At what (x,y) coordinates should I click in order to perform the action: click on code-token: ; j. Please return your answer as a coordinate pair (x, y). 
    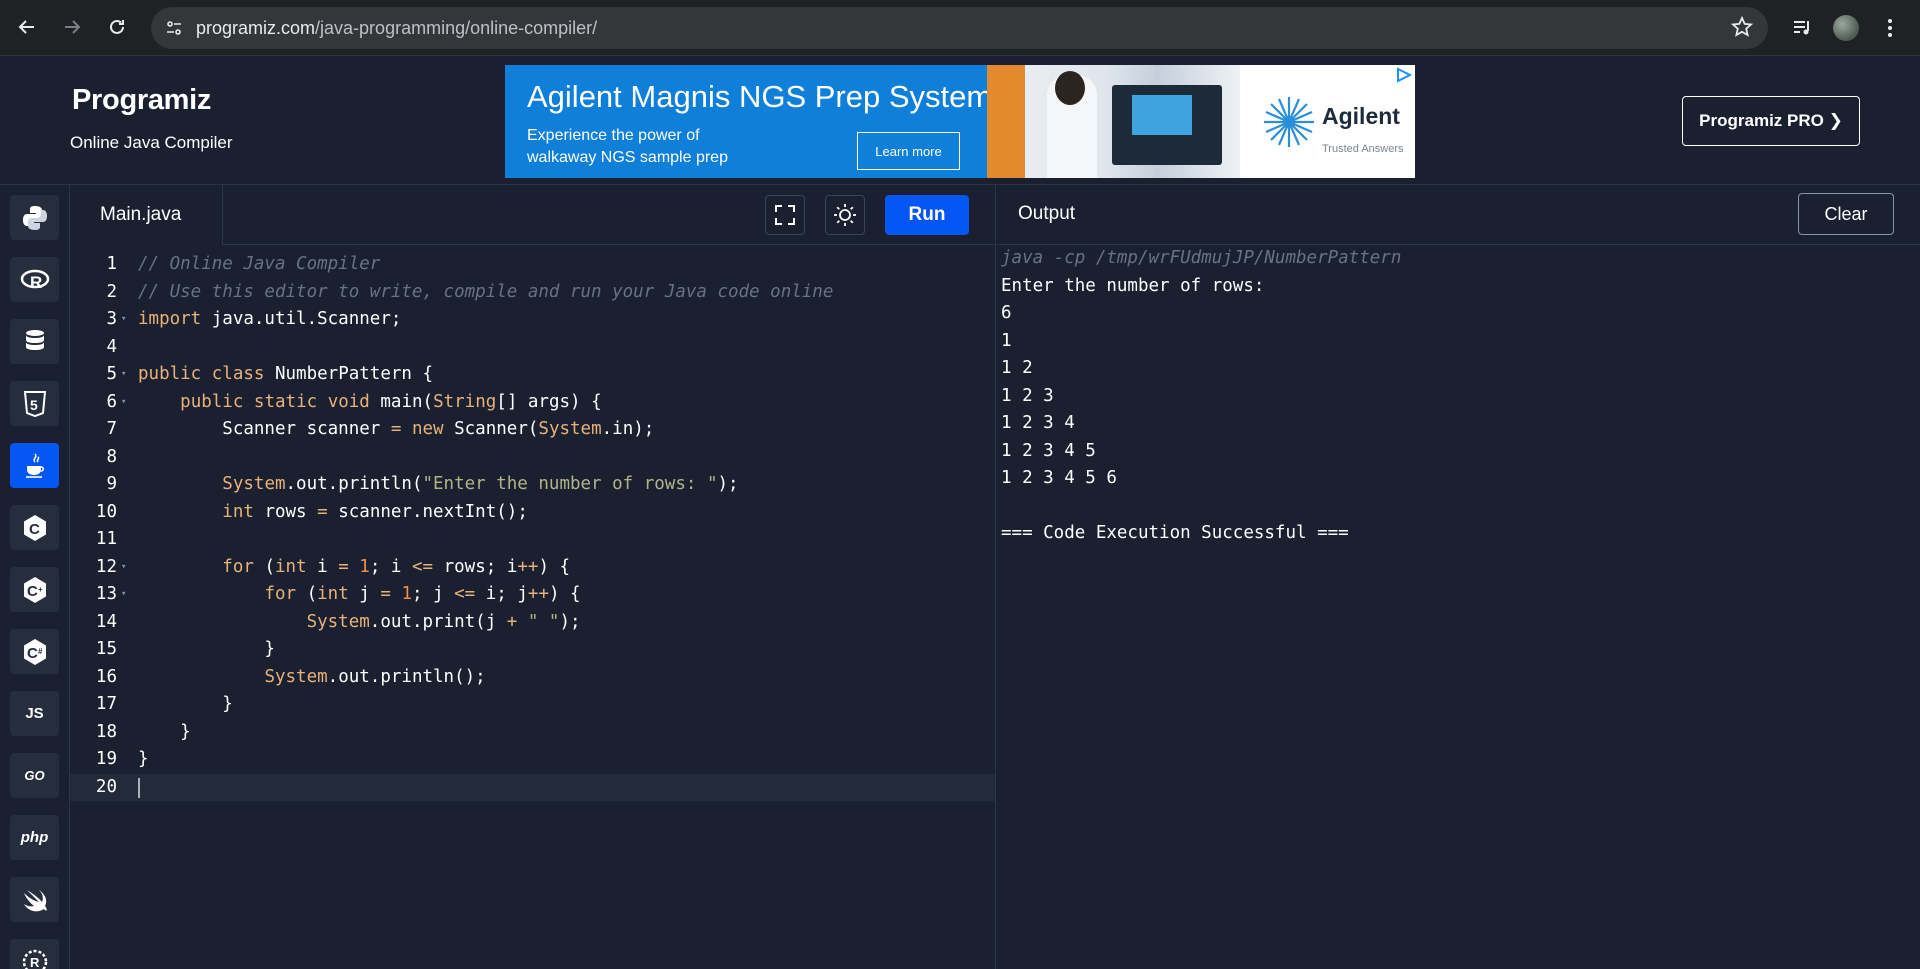
    Looking at the image, I should click on (433, 594).